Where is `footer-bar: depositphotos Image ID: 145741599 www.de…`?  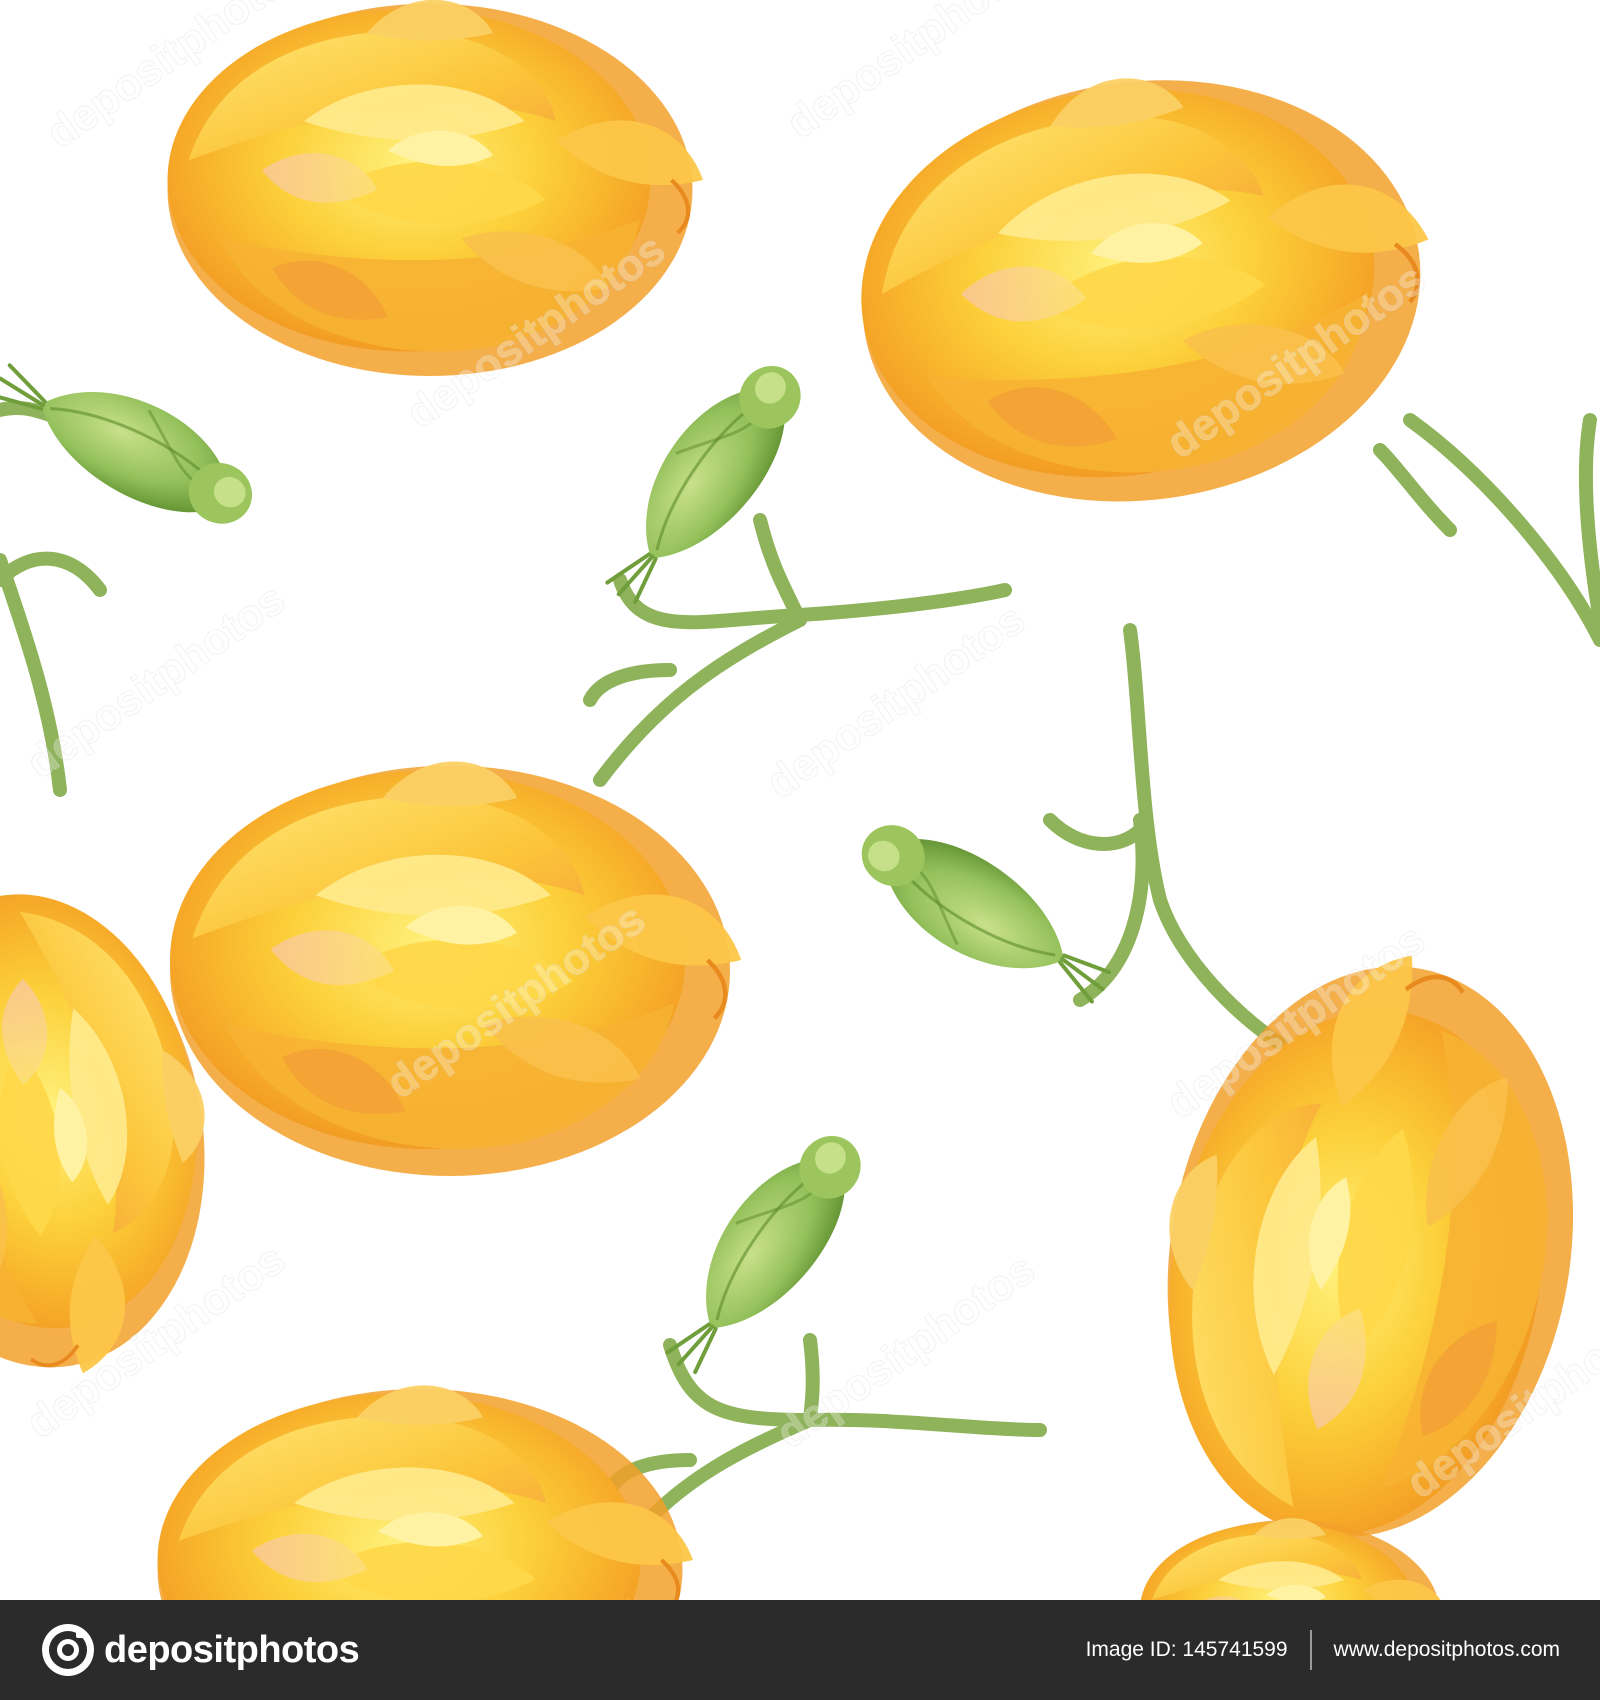
footer-bar: depositphotos Image ID: 145741599 www.de… is located at coordinates (800, 1650).